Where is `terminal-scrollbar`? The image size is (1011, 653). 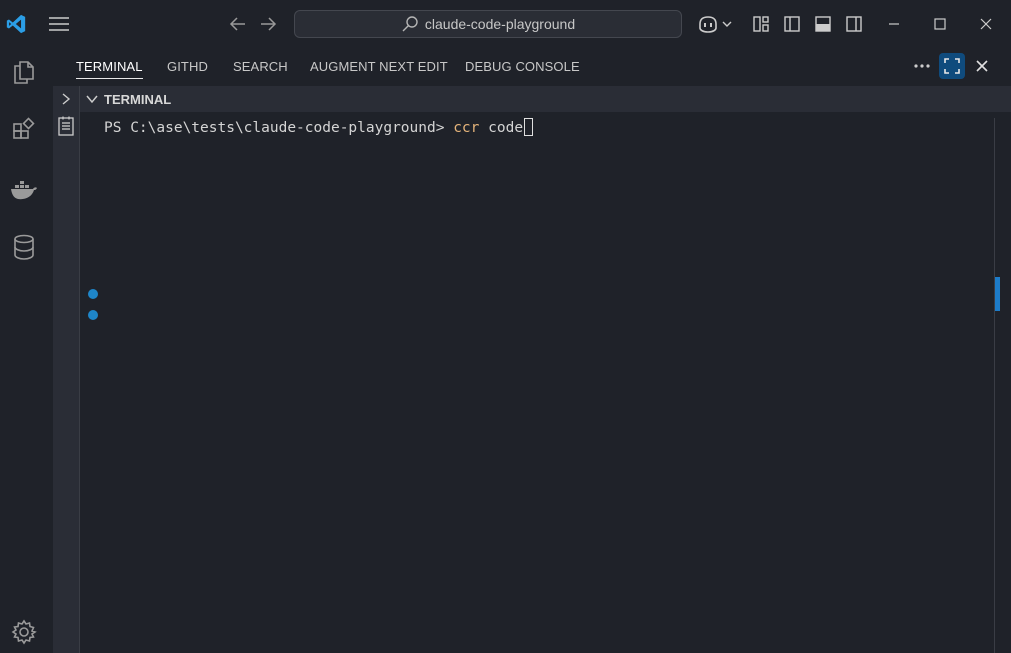 terminal-scrollbar is located at coordinates (1002, 385).